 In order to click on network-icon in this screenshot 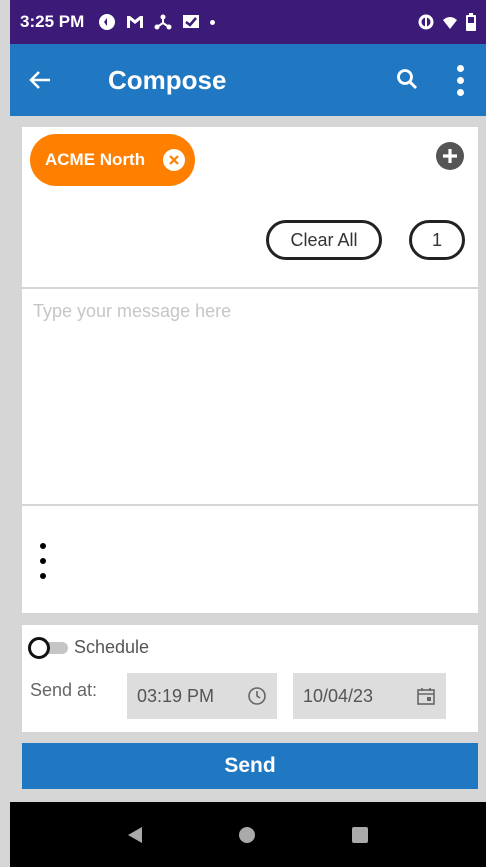, I will do `click(163, 22)`.